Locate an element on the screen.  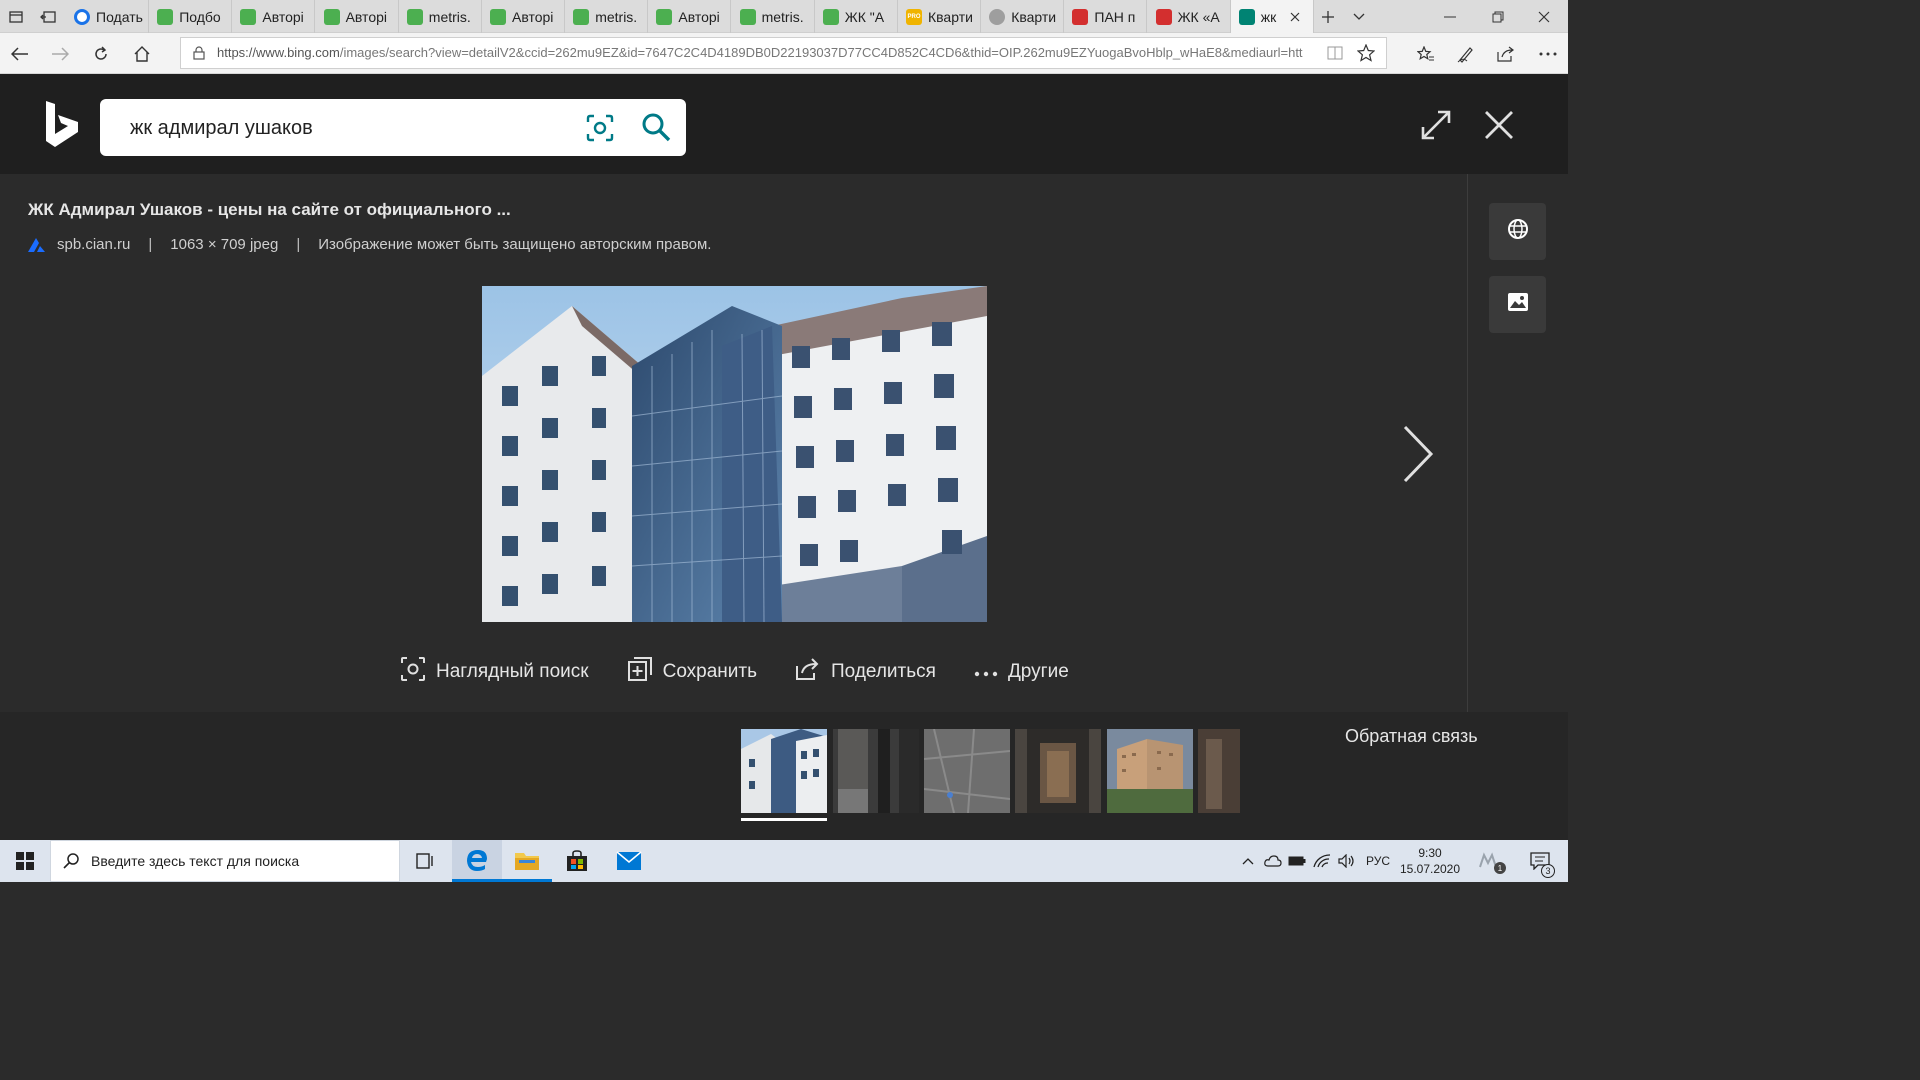
windows-start-icon is located at coordinates (25, 861).